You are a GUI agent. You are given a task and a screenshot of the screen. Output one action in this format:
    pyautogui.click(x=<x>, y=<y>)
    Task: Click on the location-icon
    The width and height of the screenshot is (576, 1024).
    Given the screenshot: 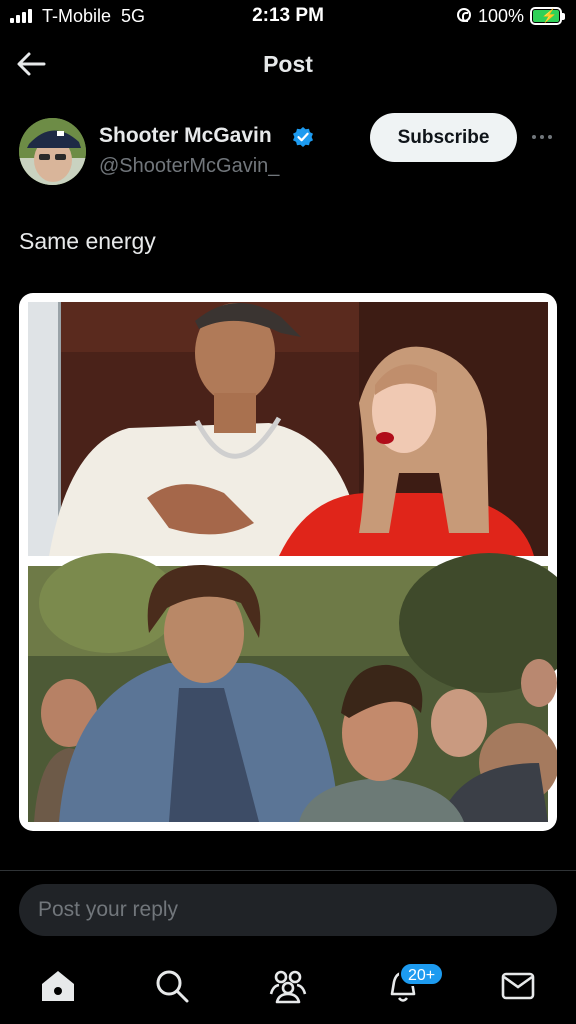 What is the action you would take?
    pyautogui.click(x=464, y=15)
    